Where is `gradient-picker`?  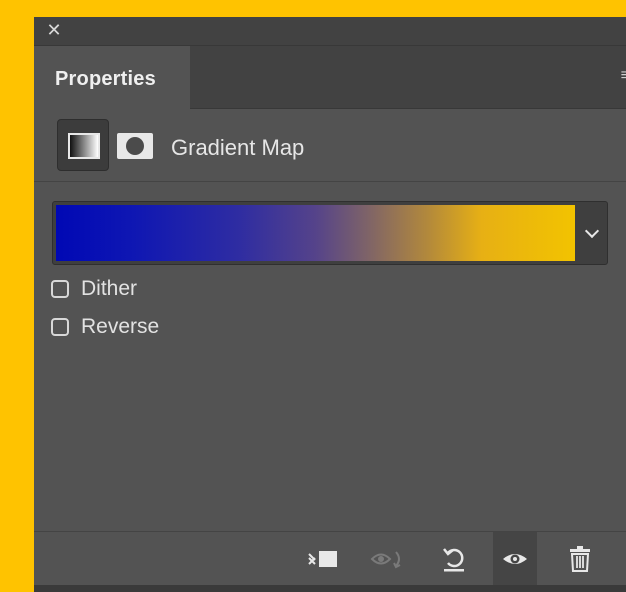
gradient-picker is located at coordinates (330, 233).